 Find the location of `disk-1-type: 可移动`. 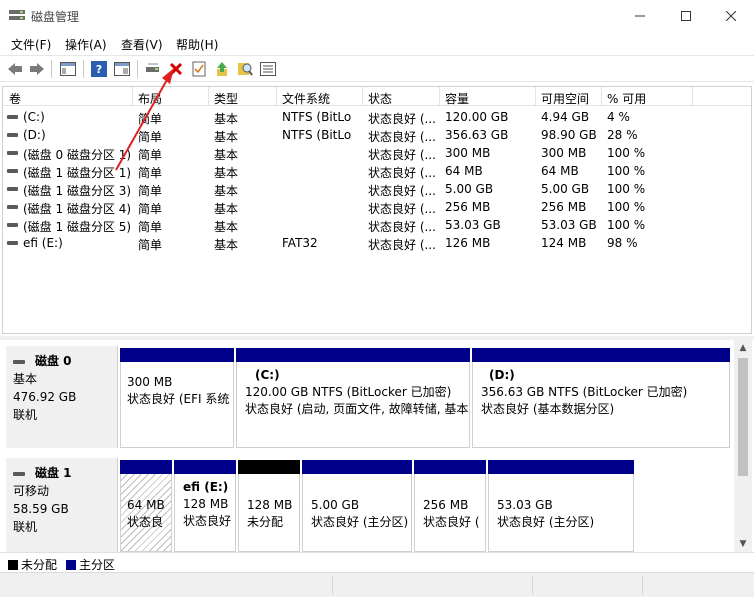

disk-1-type: 可移动 is located at coordinates (31, 491).